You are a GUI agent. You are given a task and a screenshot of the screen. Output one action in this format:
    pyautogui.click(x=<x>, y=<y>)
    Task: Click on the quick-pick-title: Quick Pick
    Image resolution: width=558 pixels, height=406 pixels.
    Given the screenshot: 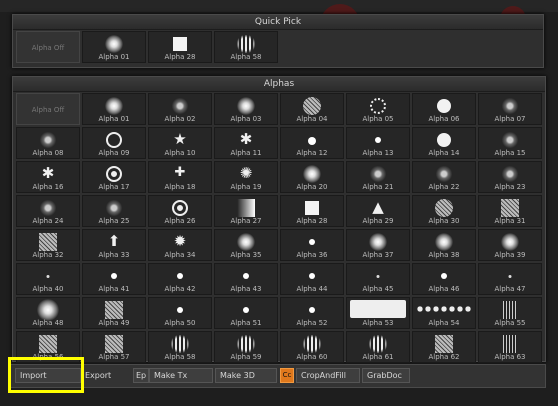 What is the action you would take?
    pyautogui.click(x=278, y=22)
    